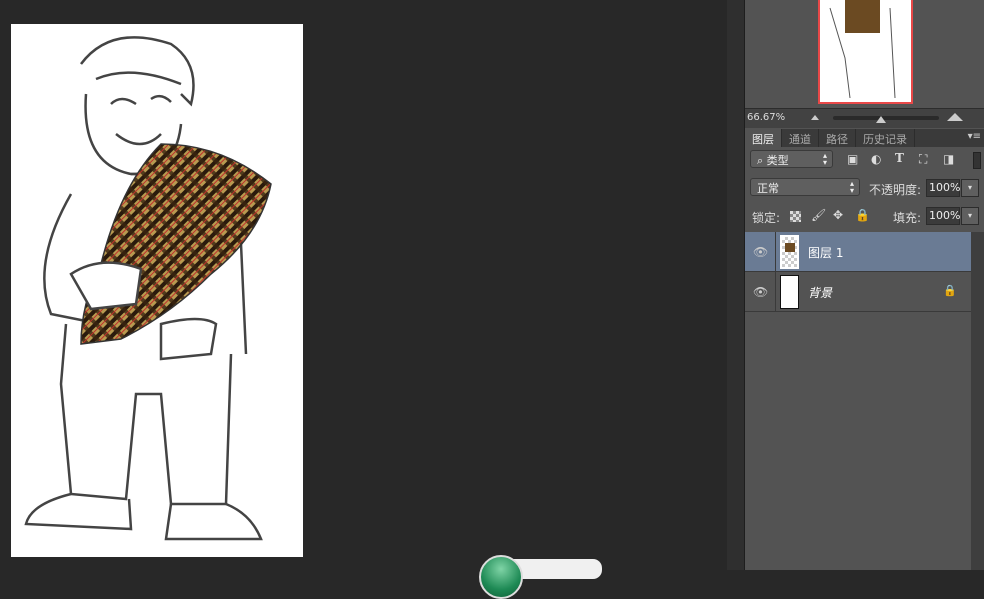  I want to click on navigator-panel, so click(864, 54).